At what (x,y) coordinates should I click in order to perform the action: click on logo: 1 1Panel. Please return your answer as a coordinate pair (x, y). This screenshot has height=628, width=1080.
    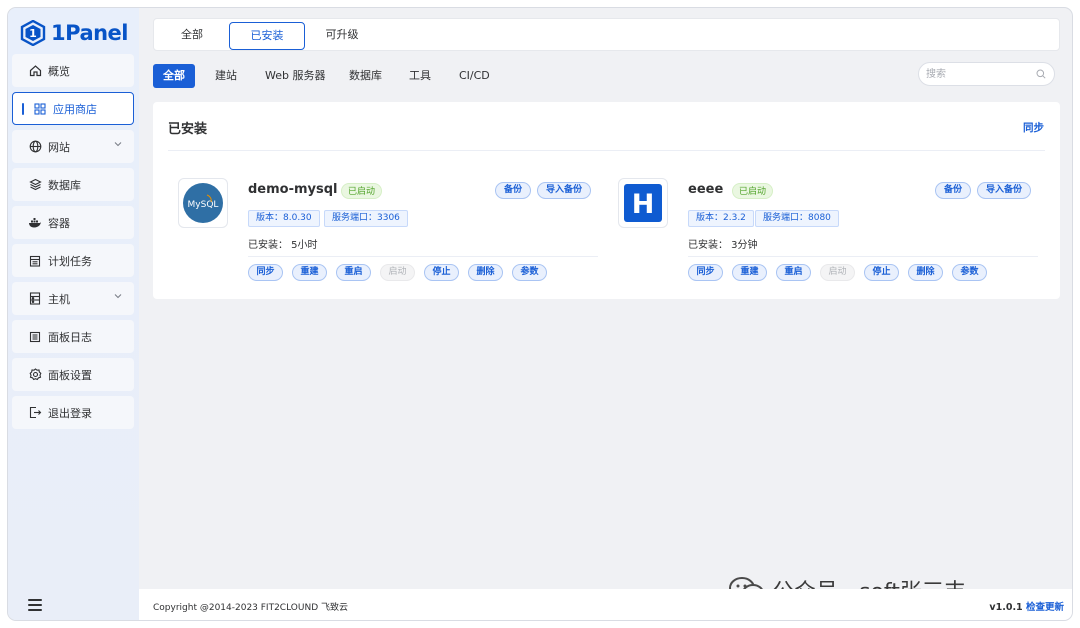
    Looking at the image, I should click on (74, 33).